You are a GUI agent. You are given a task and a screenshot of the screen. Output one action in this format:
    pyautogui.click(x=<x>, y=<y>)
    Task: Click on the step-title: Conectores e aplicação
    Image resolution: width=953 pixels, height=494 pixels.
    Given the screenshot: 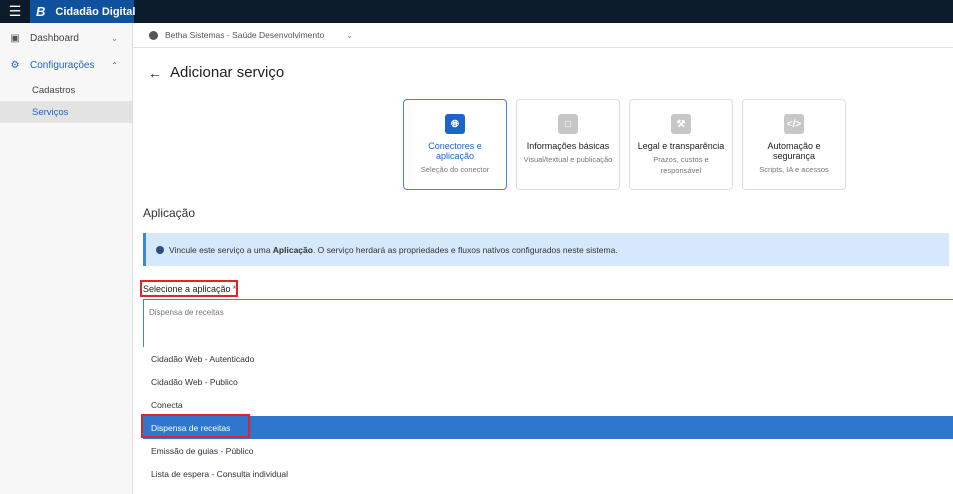 What is the action you would take?
    pyautogui.click(x=455, y=151)
    